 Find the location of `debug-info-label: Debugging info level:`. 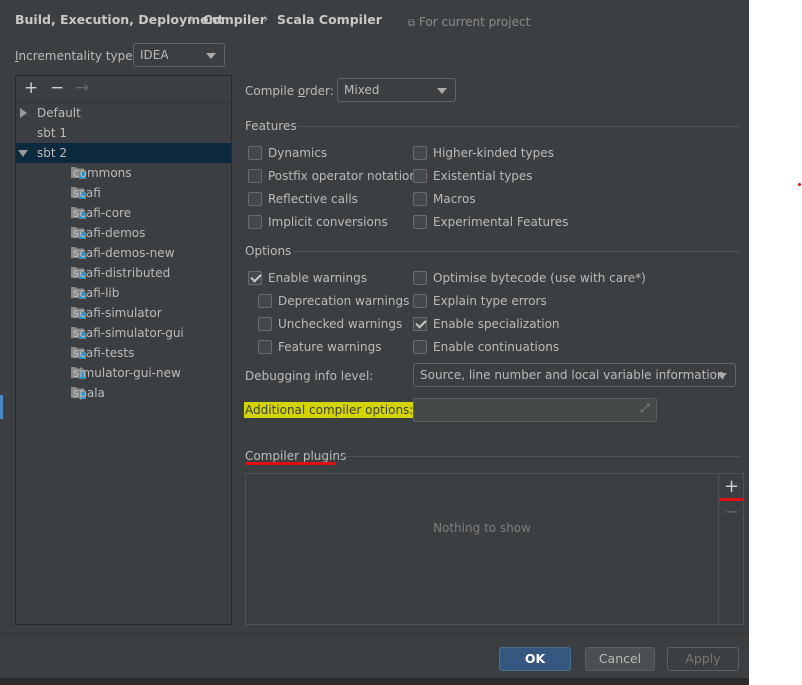

debug-info-label: Debugging info level: is located at coordinates (309, 376).